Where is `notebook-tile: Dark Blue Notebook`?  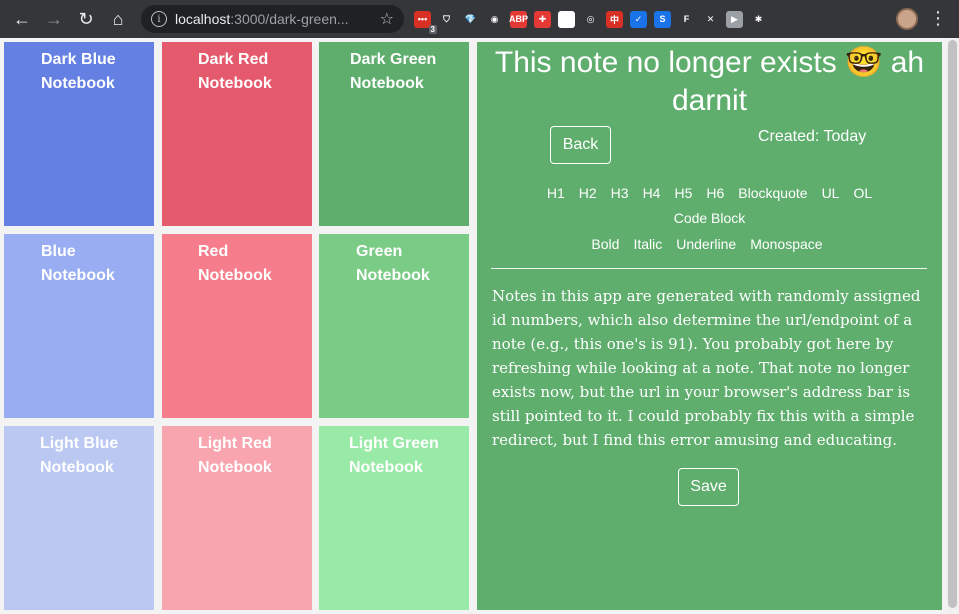 notebook-tile: Dark Blue Notebook is located at coordinates (79, 134).